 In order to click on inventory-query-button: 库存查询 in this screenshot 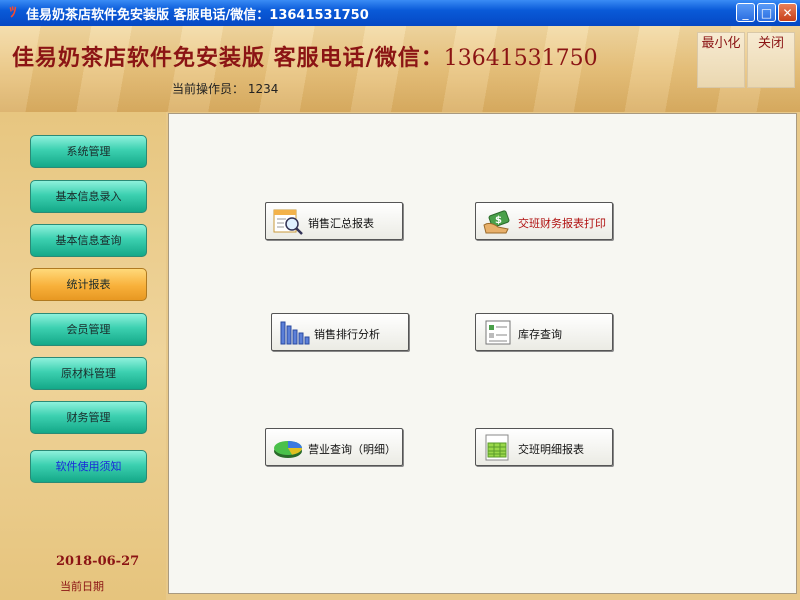, I will do `click(544, 332)`.